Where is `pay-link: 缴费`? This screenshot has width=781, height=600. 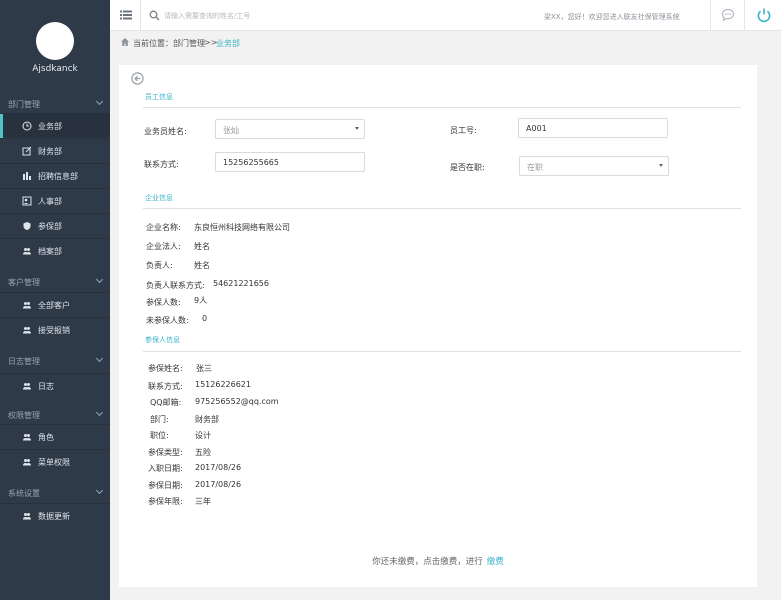
pay-link: 缴费 is located at coordinates (495, 562).